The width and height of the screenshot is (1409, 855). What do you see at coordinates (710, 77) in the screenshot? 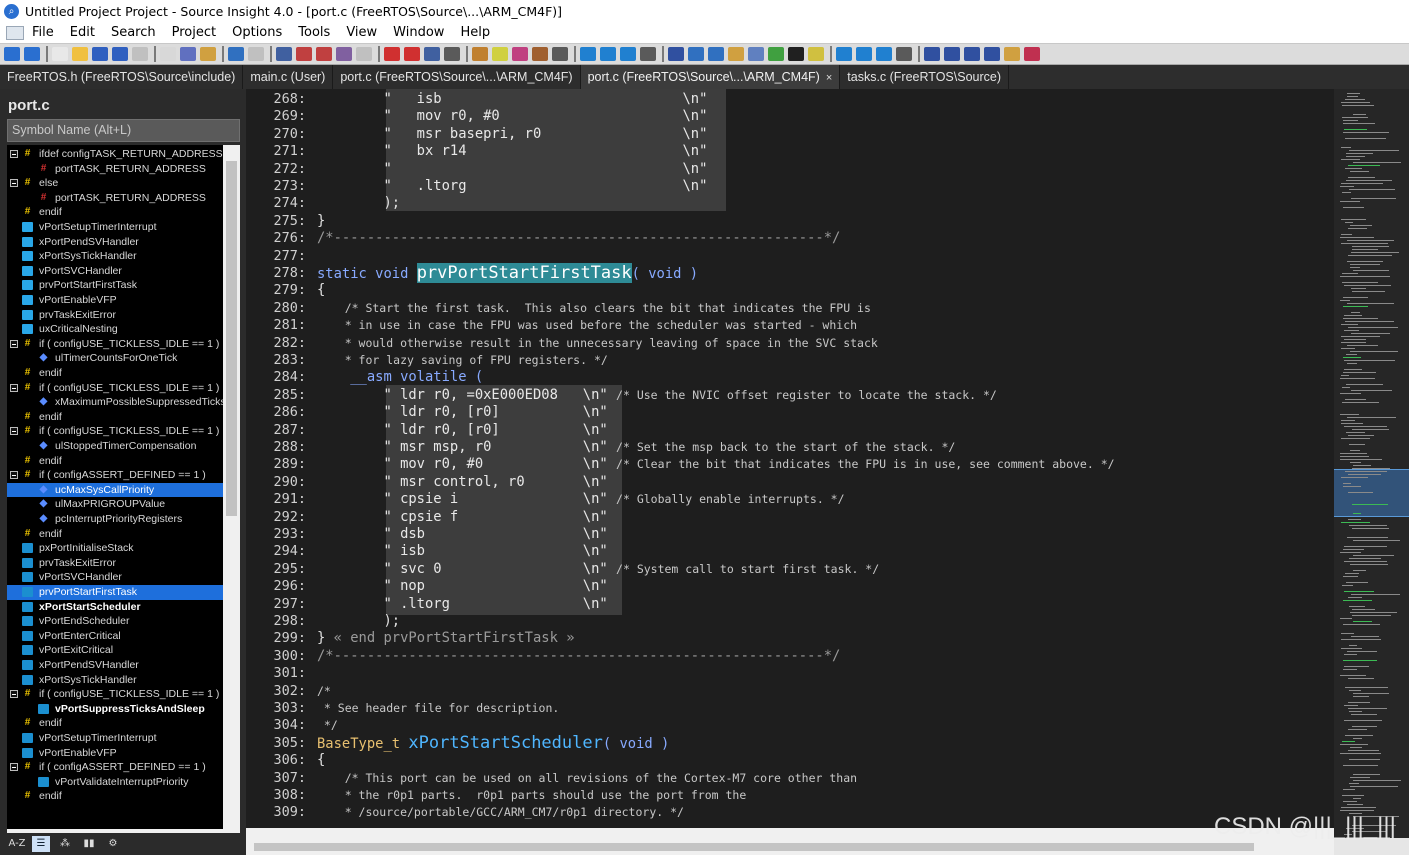
I see `tab-3: port.c (FreeRTOS\Source\...\ARM_CM4F) ×` at bounding box center [710, 77].